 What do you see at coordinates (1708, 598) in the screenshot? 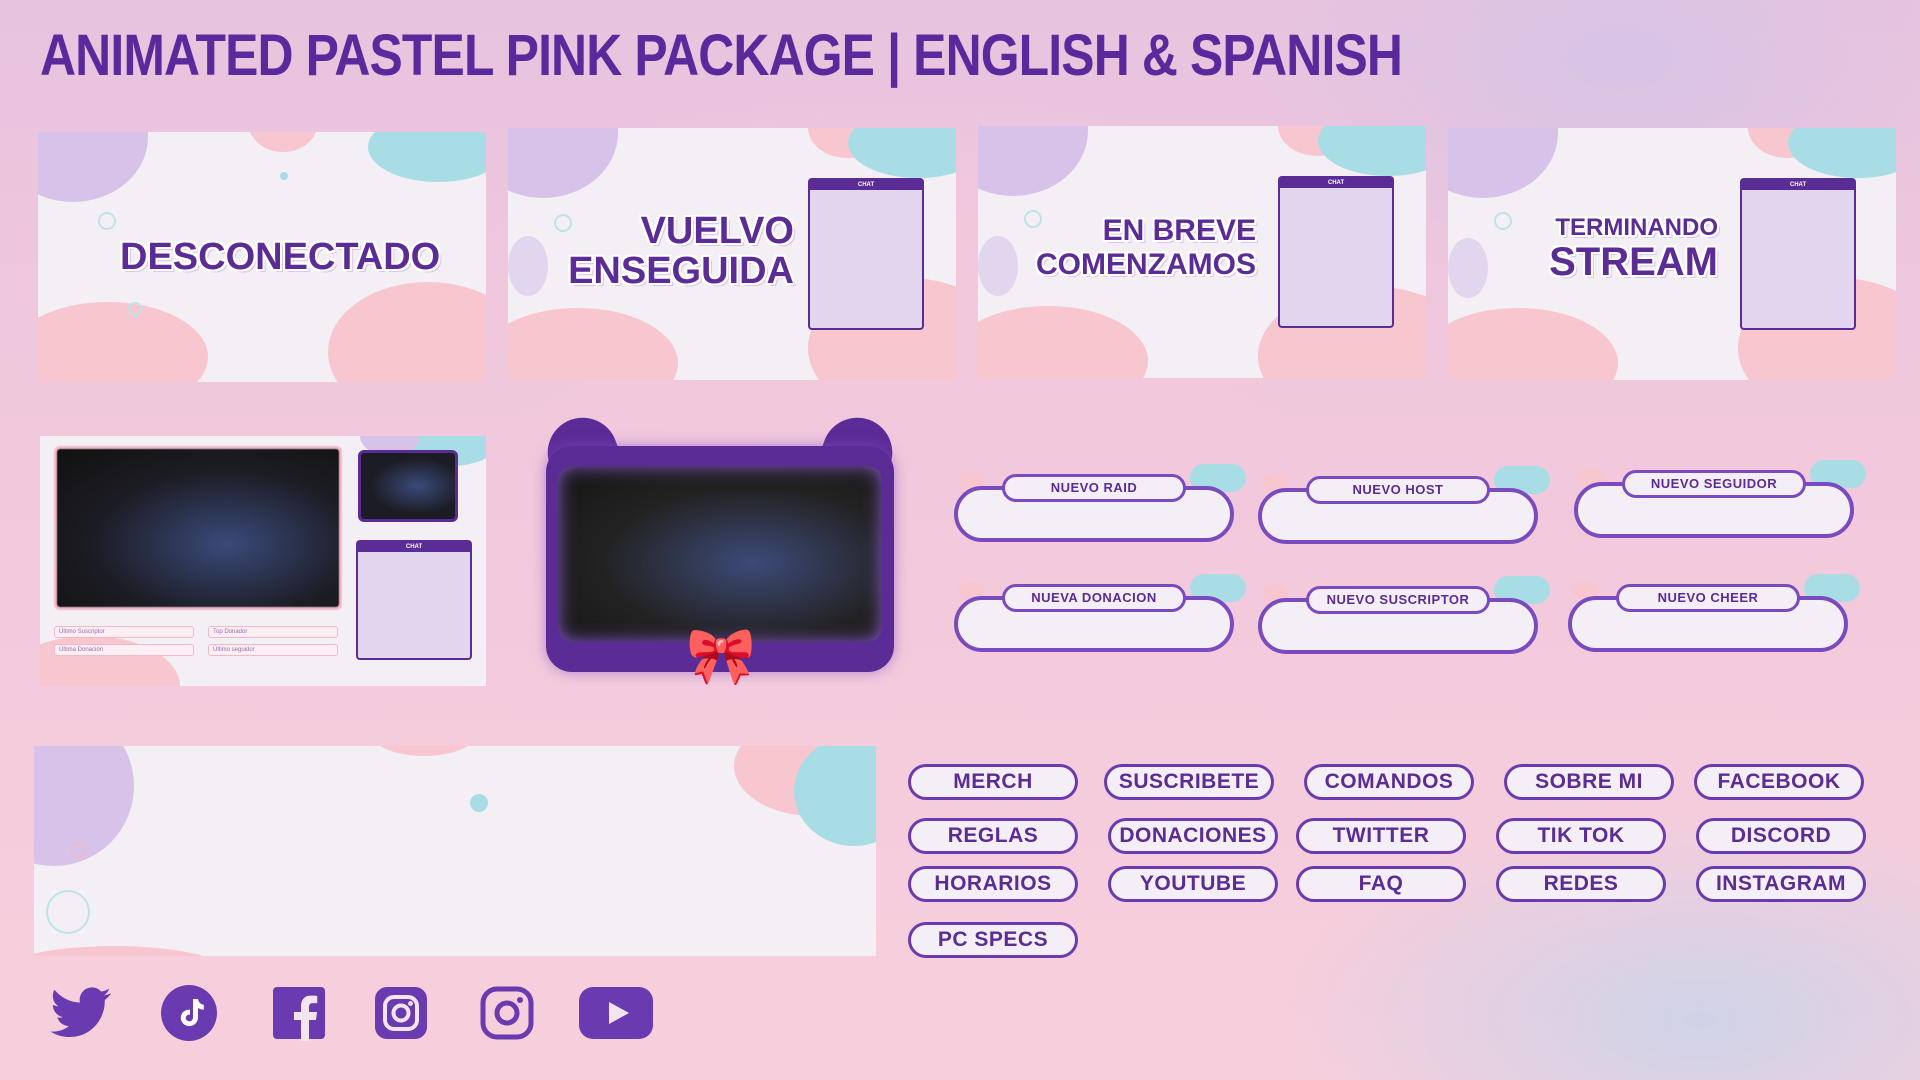
I see `alert-label: NUEVO CHEER` at bounding box center [1708, 598].